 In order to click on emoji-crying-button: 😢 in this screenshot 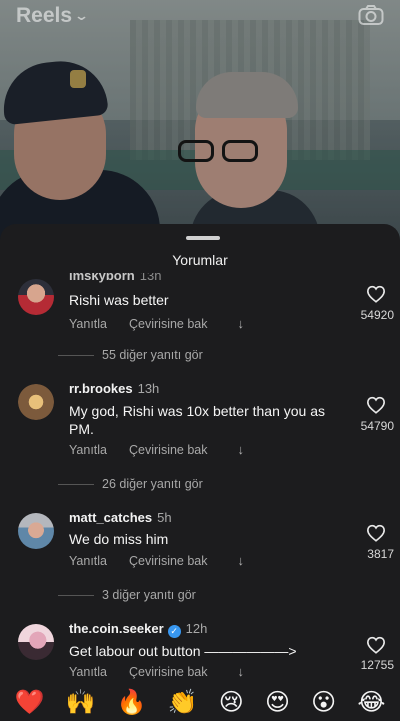, I will do `click(231, 702)`.